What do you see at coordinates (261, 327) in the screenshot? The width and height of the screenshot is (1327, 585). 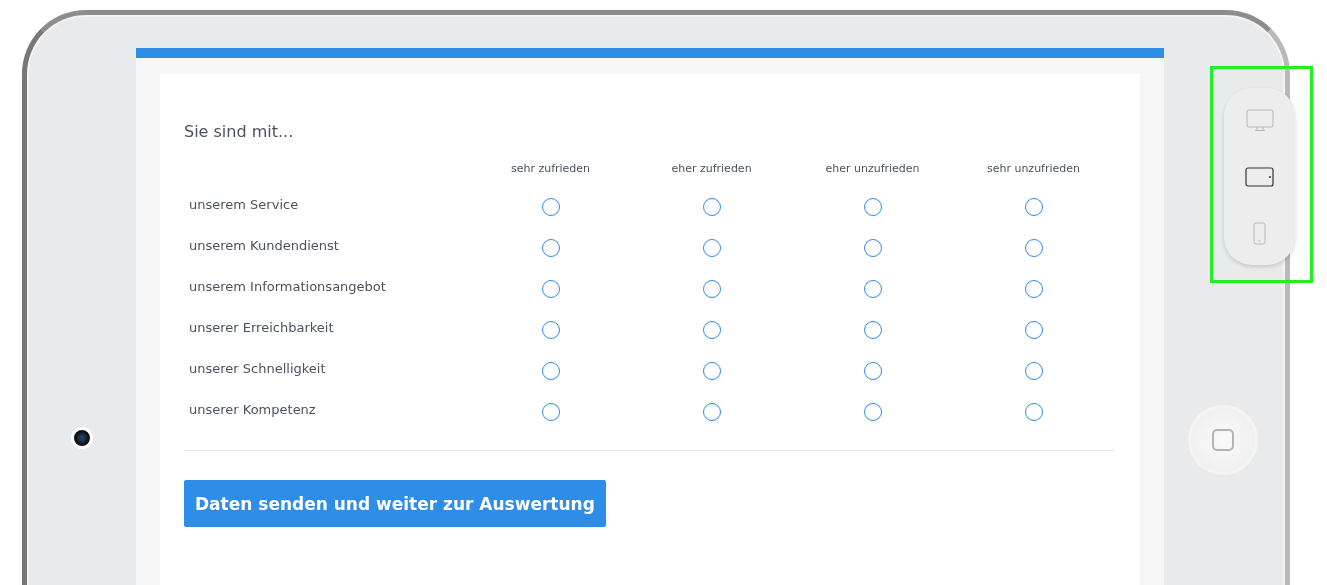 I see `row-label: unserer Erreichbarkeit` at bounding box center [261, 327].